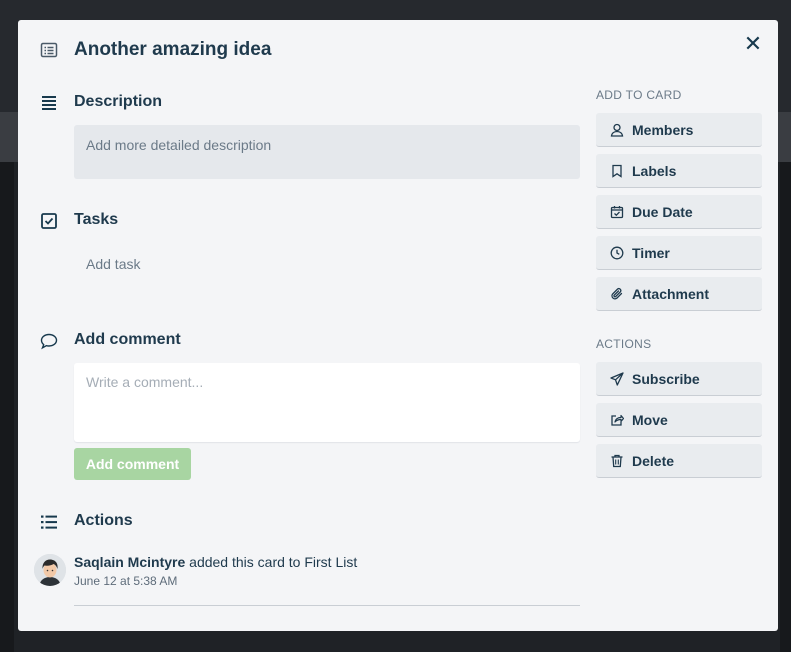 The height and width of the screenshot is (652, 791). What do you see at coordinates (679, 420) in the screenshot?
I see `move-button: Move` at bounding box center [679, 420].